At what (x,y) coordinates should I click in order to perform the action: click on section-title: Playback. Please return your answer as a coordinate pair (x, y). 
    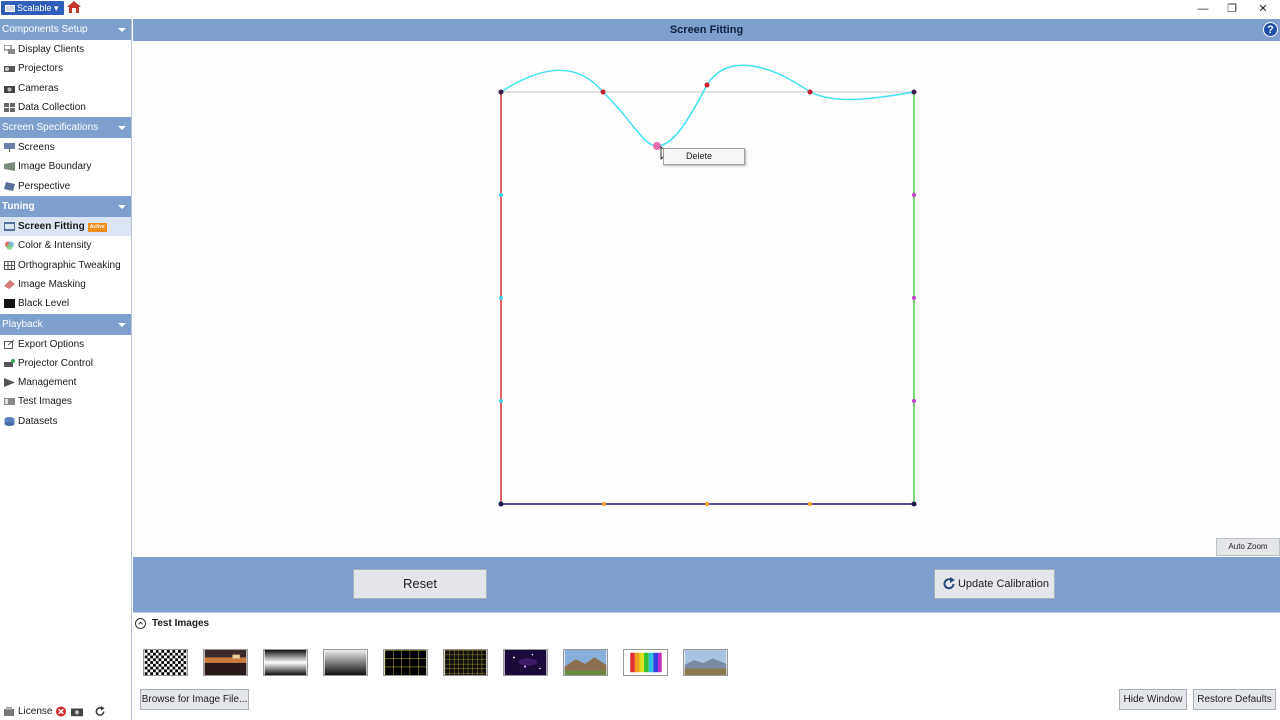
    Looking at the image, I should click on (22, 324).